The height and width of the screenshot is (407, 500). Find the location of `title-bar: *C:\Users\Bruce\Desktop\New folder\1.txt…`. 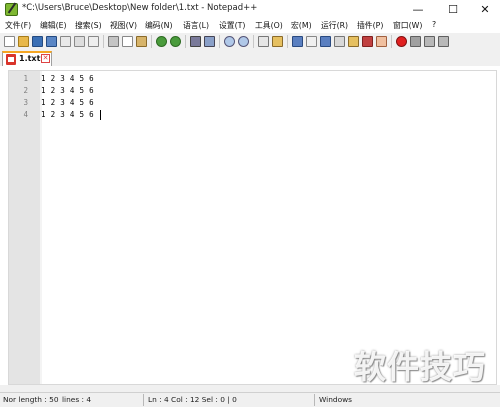

title-bar: *C:\Users\Bruce\Desktop\New folder\1.txt… is located at coordinates (250, 9).